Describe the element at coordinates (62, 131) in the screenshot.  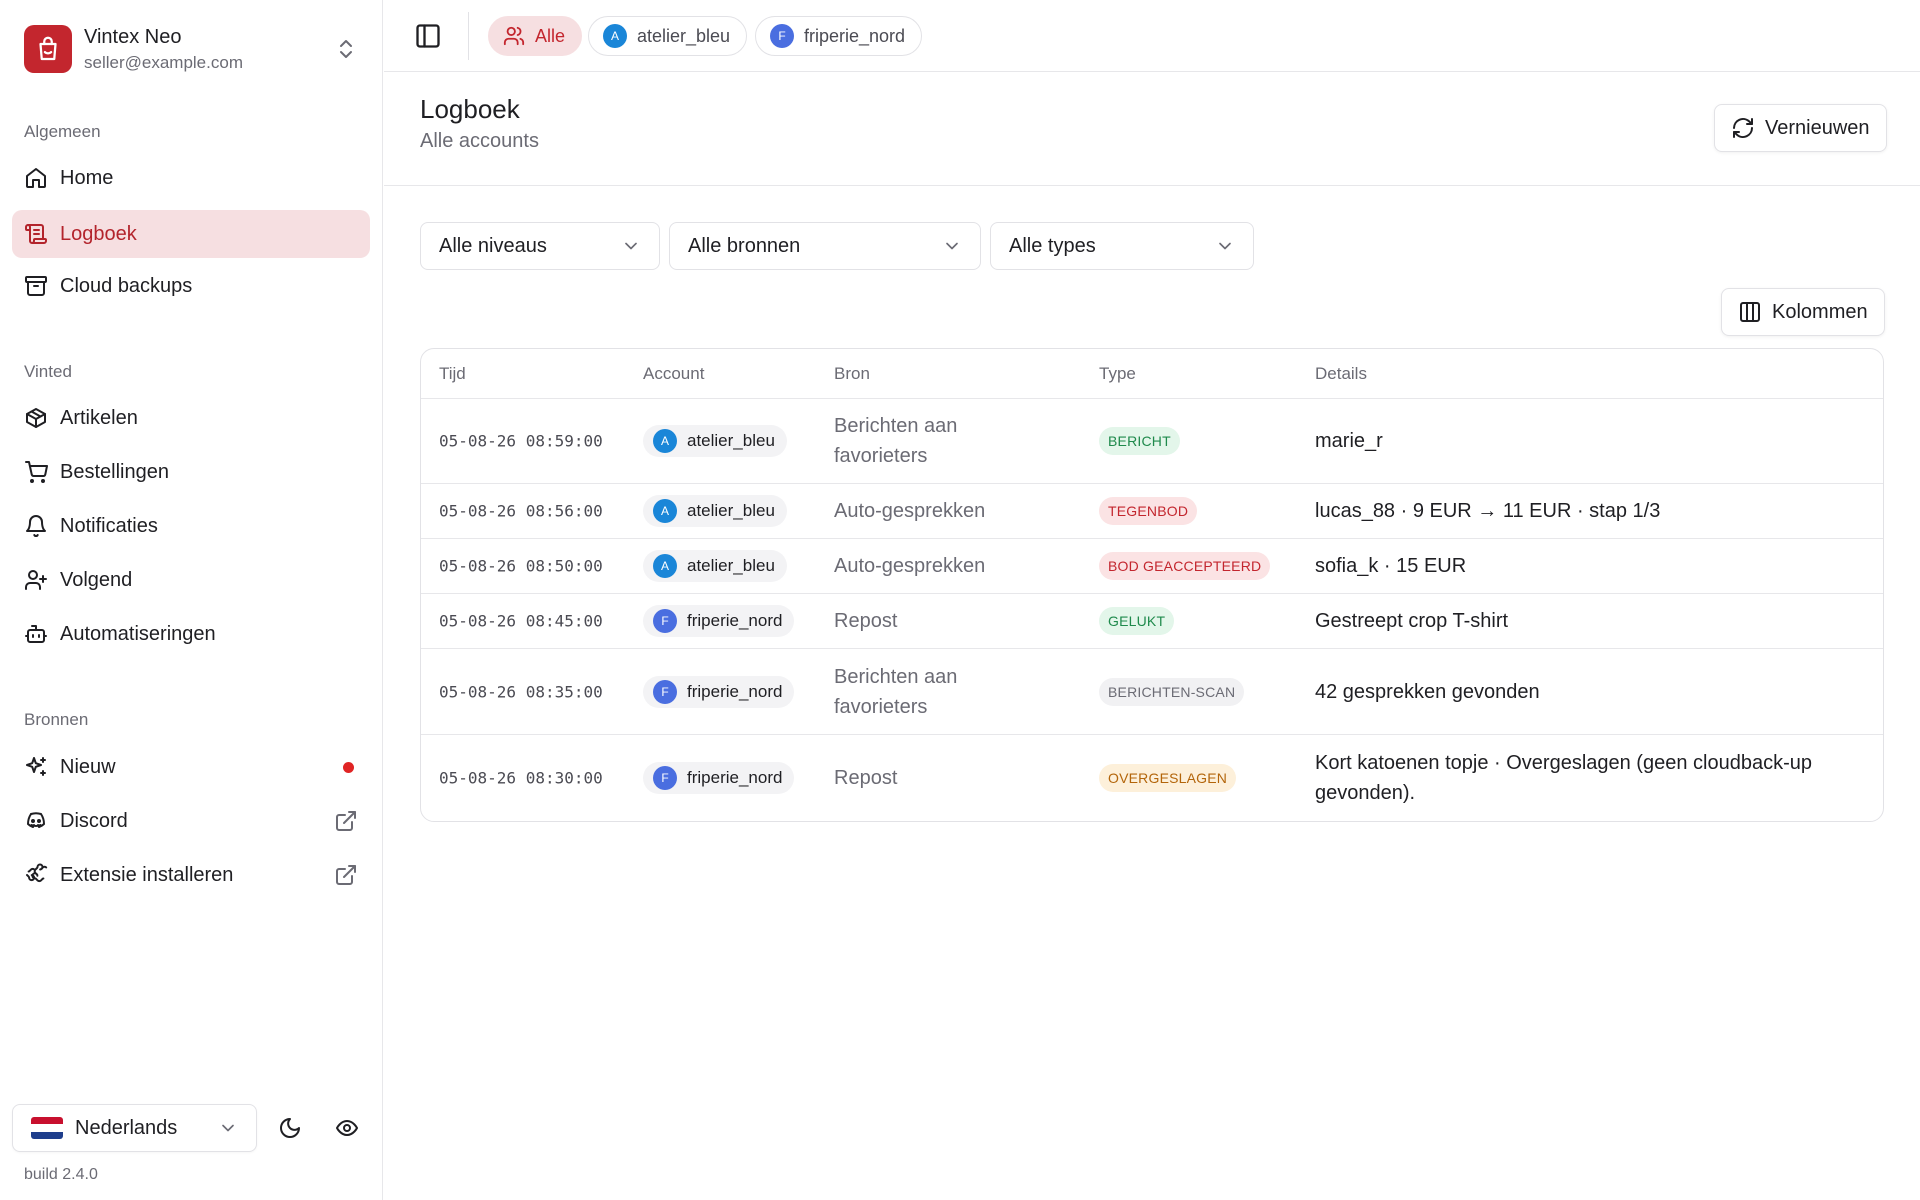
I see `section-label-general: Algemeen` at that location.